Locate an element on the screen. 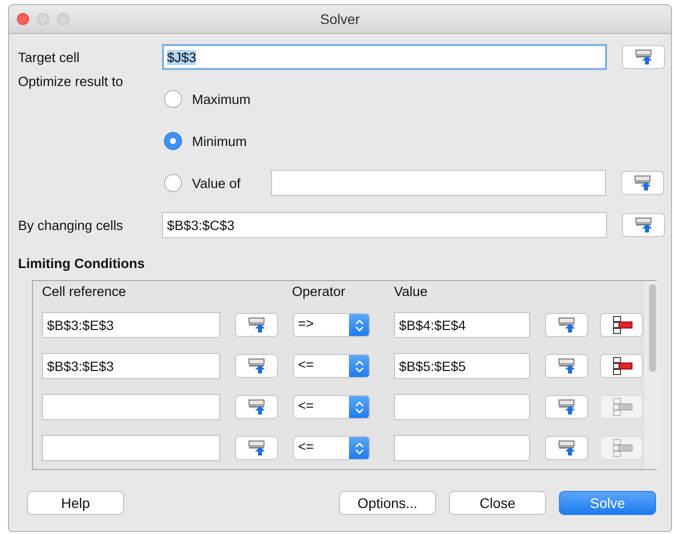 The image size is (678, 534). column-header: Value is located at coordinates (411, 291).